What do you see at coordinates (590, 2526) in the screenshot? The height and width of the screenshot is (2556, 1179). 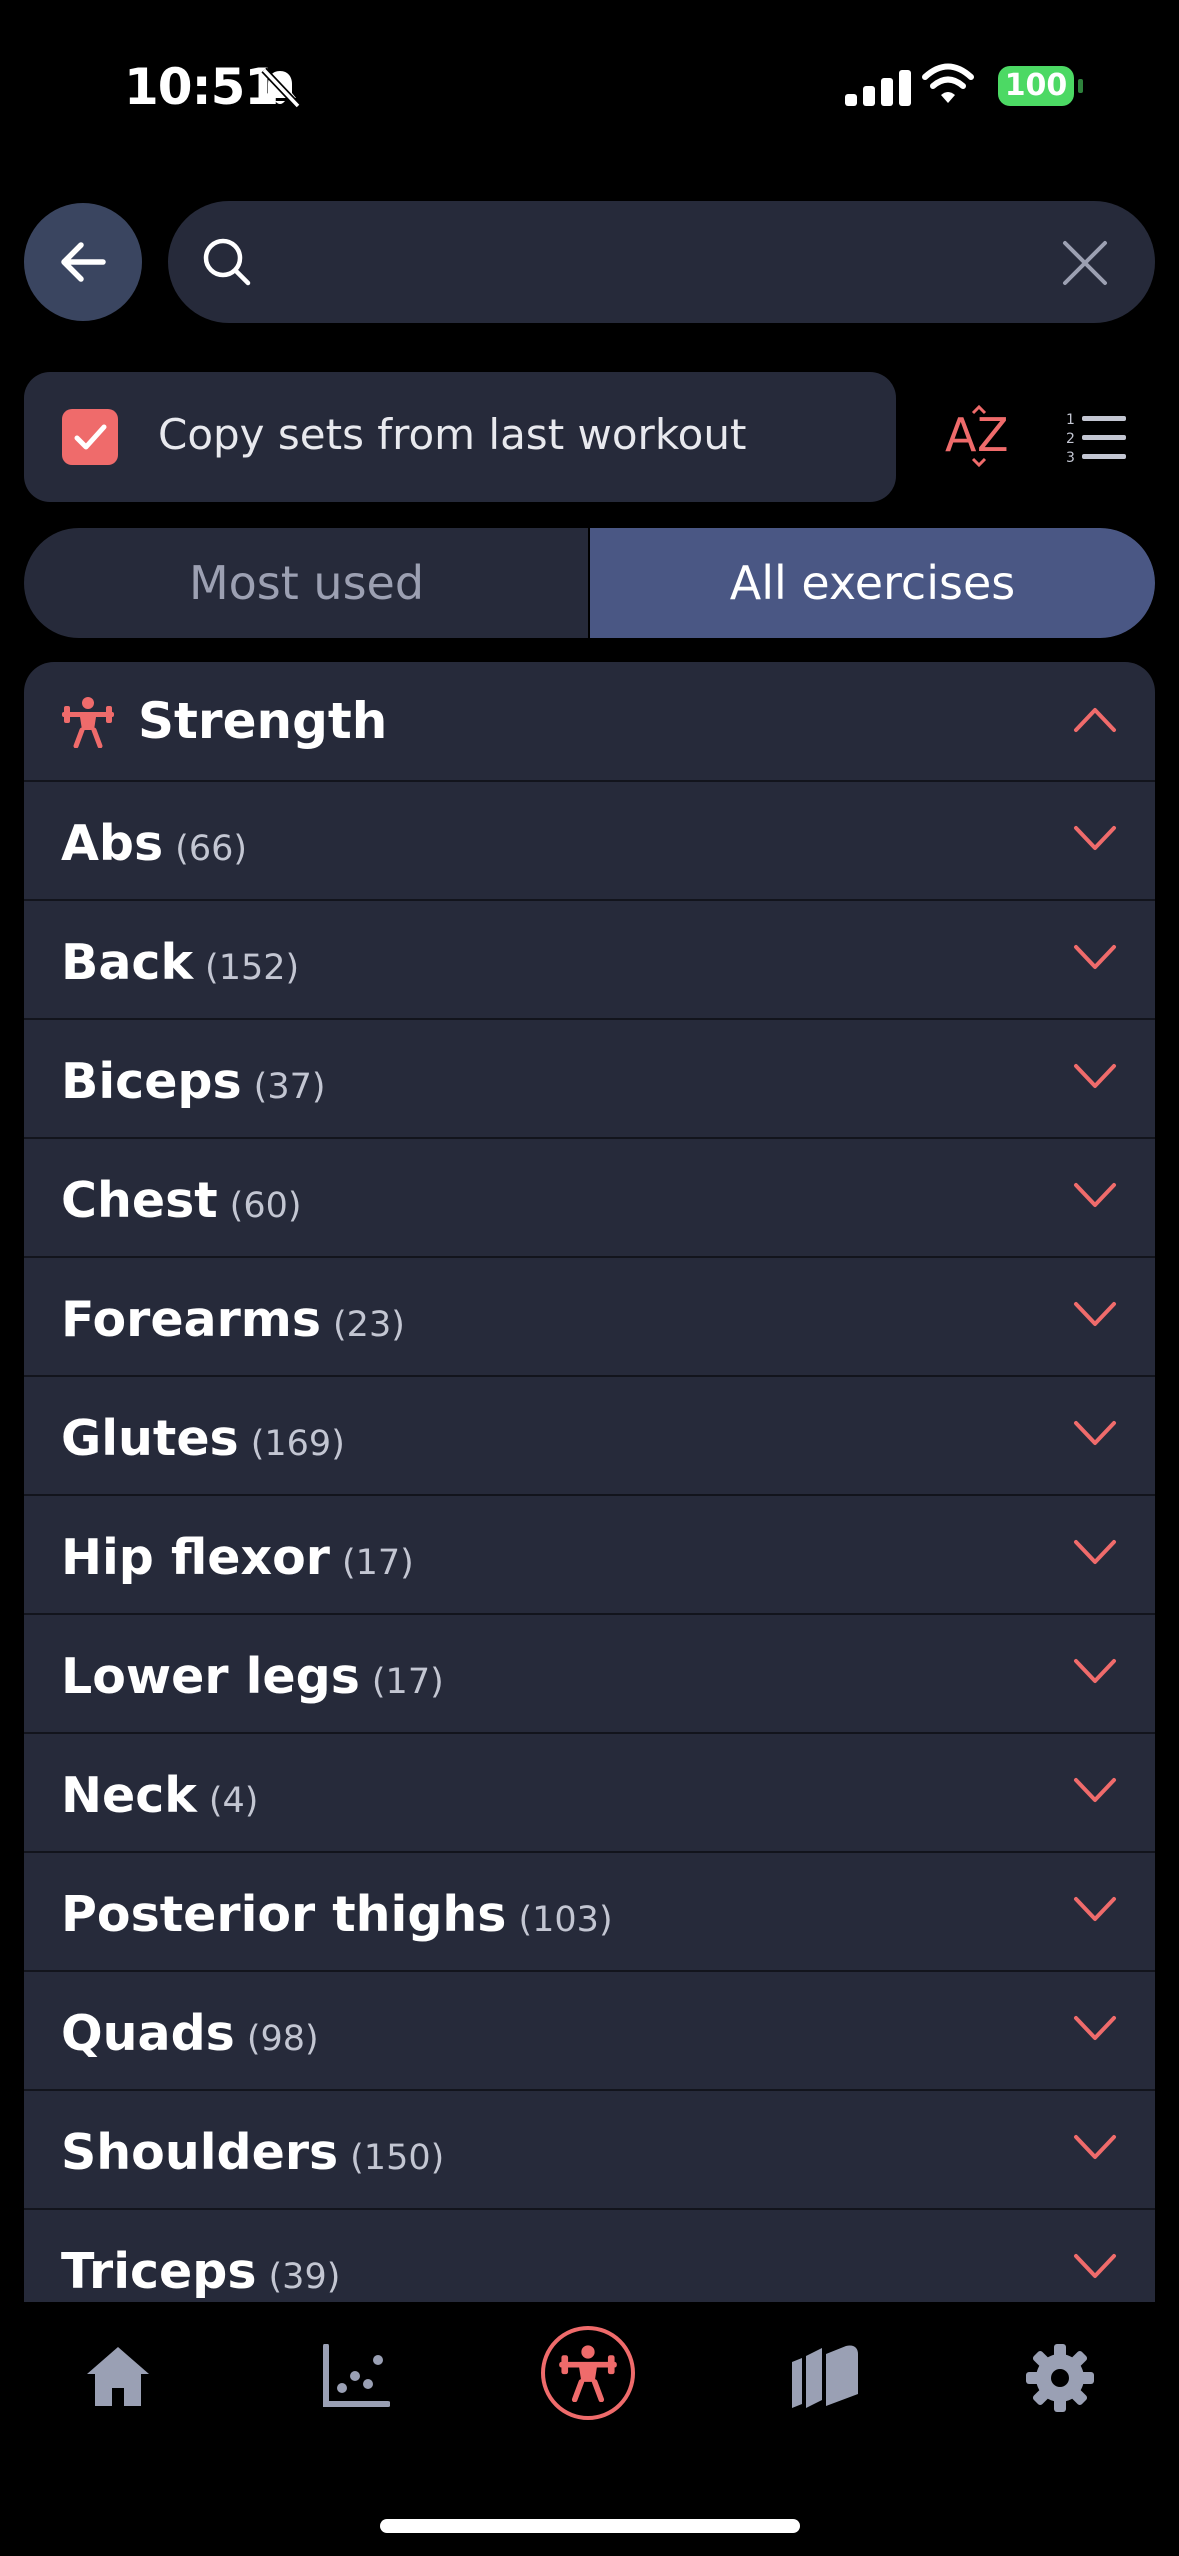 I see `home-indicator` at bounding box center [590, 2526].